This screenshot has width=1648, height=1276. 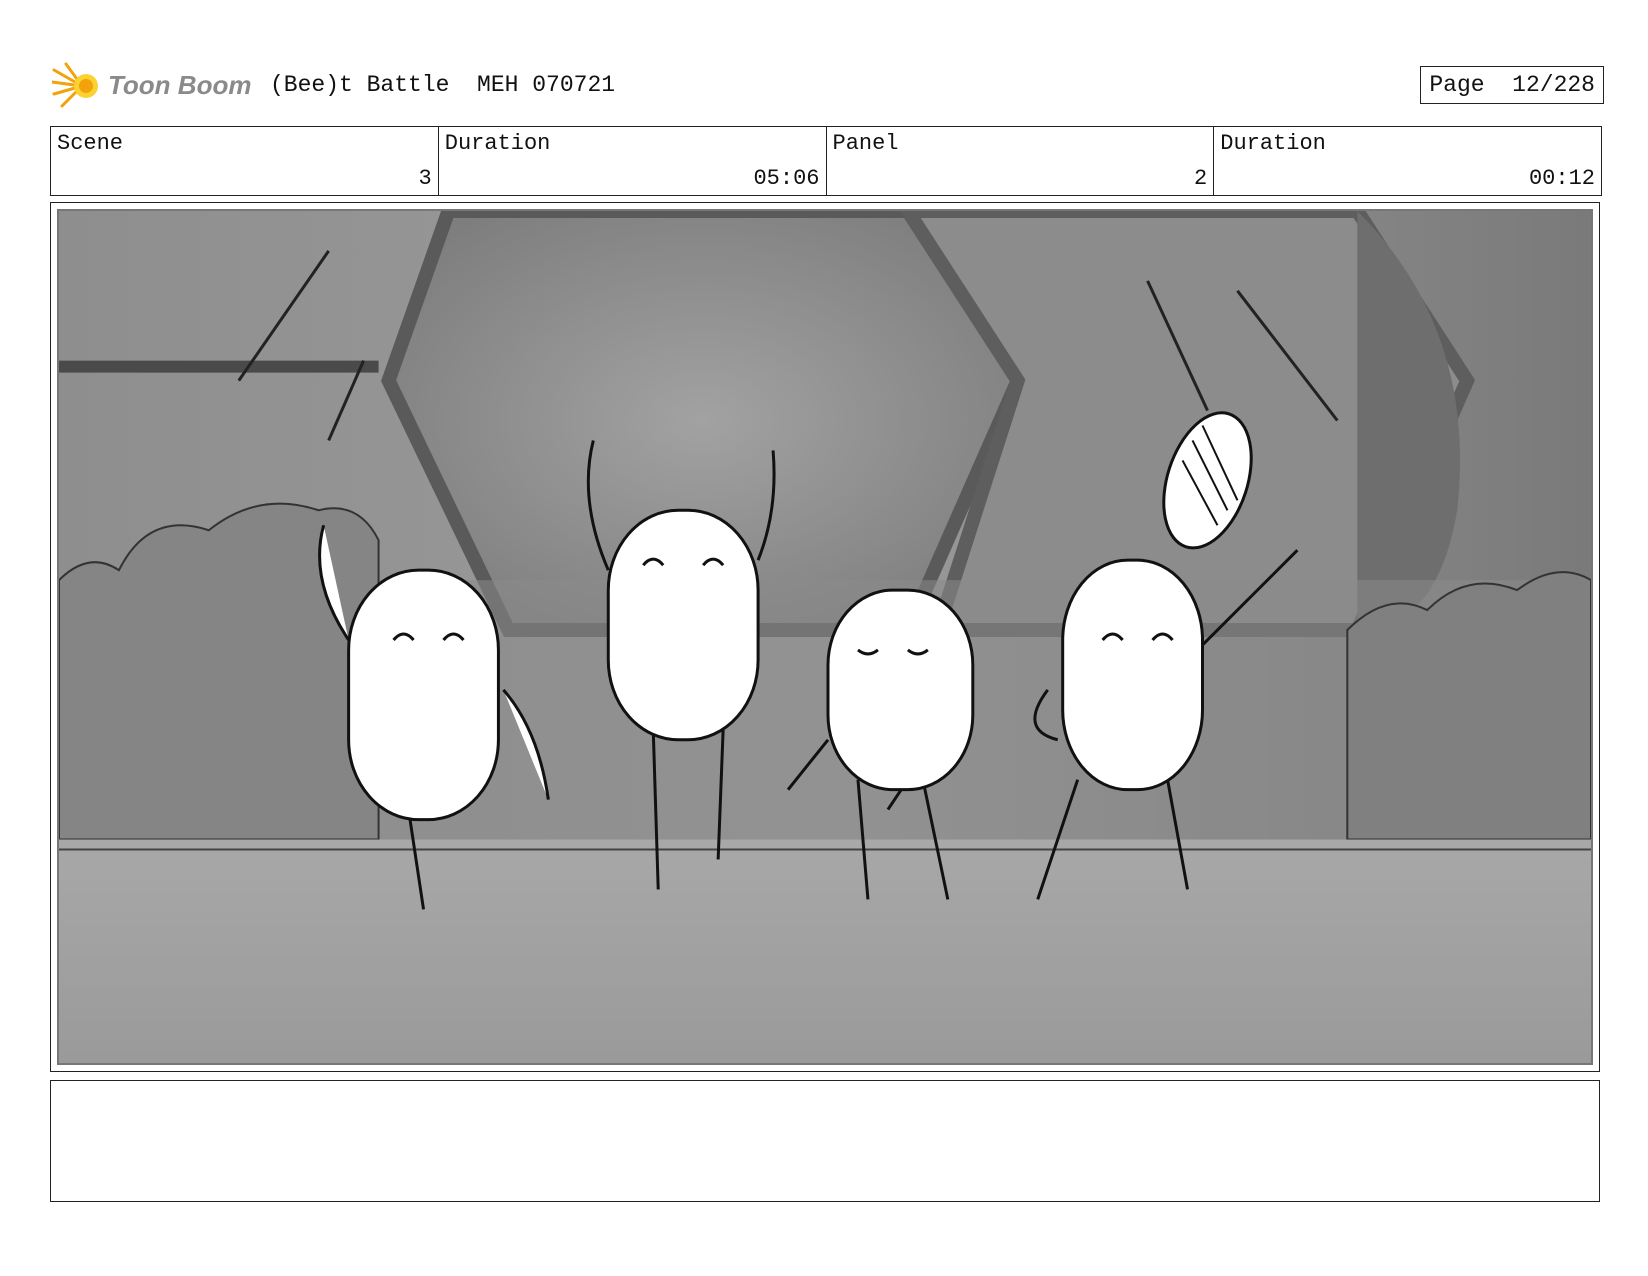 What do you see at coordinates (219, 366) in the screenshot?
I see `left-ledge` at bounding box center [219, 366].